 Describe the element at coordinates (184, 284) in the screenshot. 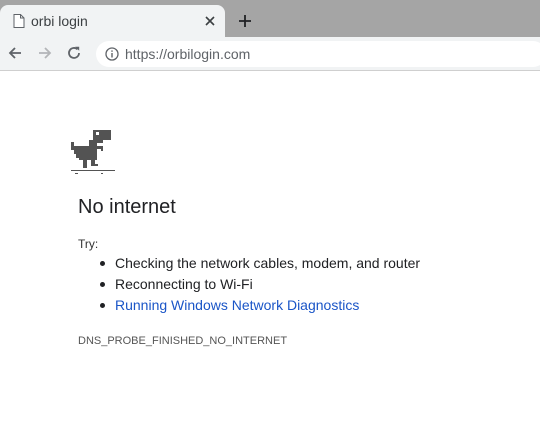

I see `suggestion-text: Reconnecting to Wi-Fi` at that location.